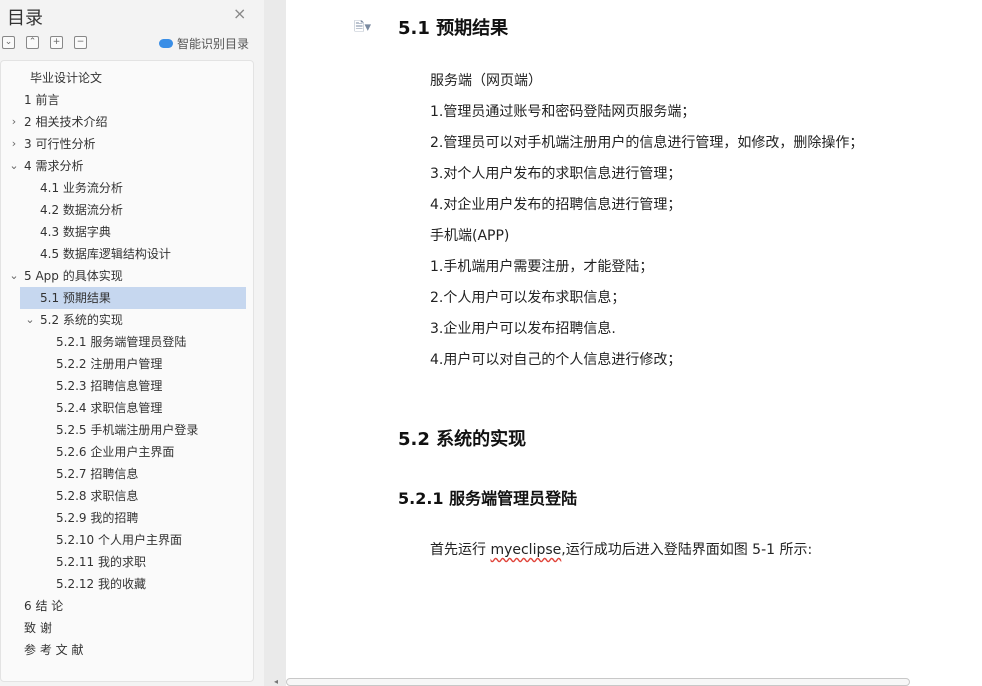 Image resolution: width=982 pixels, height=686 pixels. What do you see at coordinates (486, 81) in the screenshot?
I see `body-line: 服务端（网页端）` at bounding box center [486, 81].